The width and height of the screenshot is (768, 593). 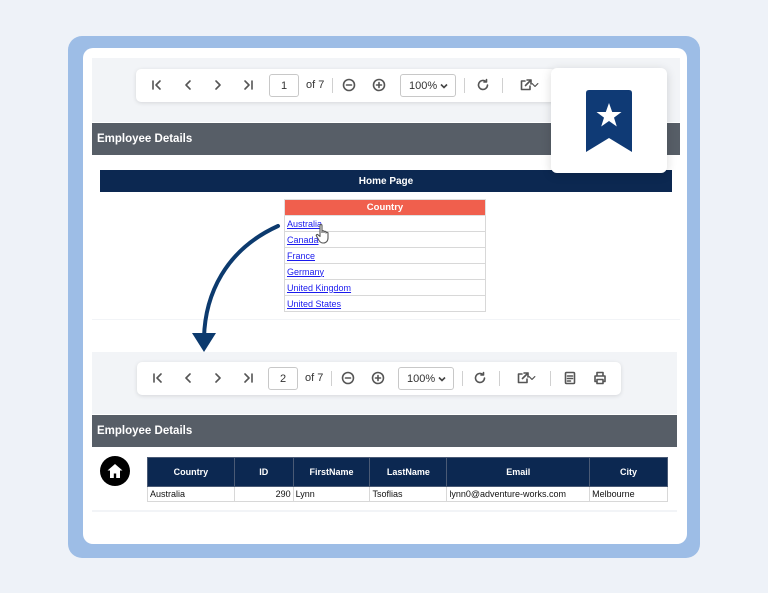 What do you see at coordinates (385, 207) in the screenshot?
I see `country-header: Country` at bounding box center [385, 207].